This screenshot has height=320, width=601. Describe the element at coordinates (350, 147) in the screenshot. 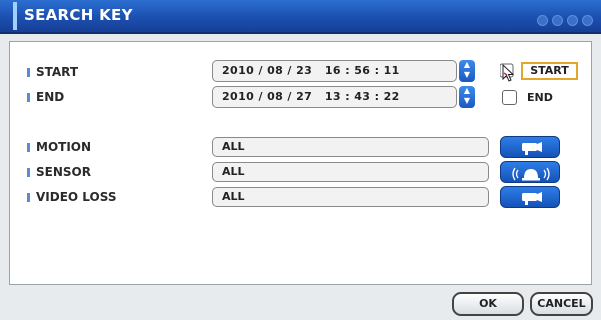

I see `motion-field: ALL` at that location.